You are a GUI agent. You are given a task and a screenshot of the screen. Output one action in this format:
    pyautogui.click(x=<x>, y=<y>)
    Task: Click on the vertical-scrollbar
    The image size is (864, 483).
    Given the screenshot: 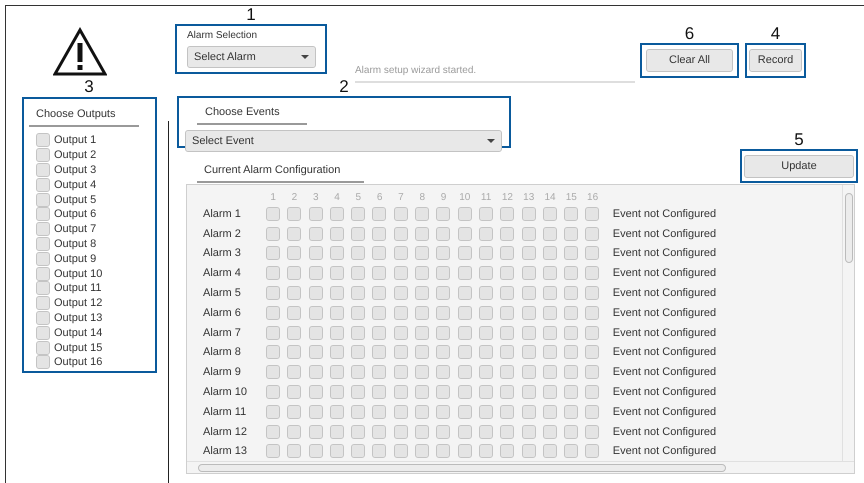 What is the action you would take?
    pyautogui.click(x=848, y=323)
    